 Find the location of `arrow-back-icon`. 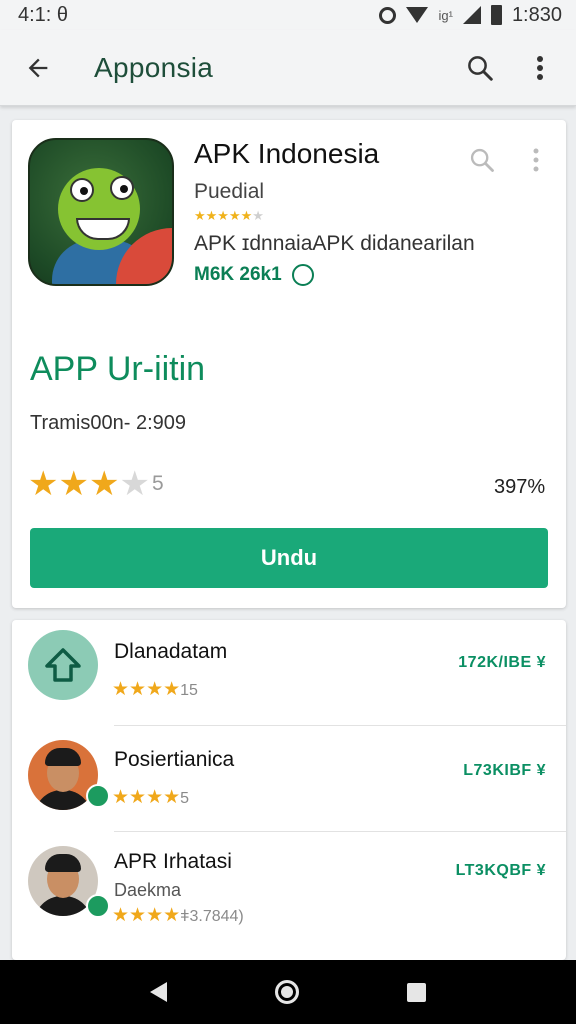

arrow-back-icon is located at coordinates (38, 68).